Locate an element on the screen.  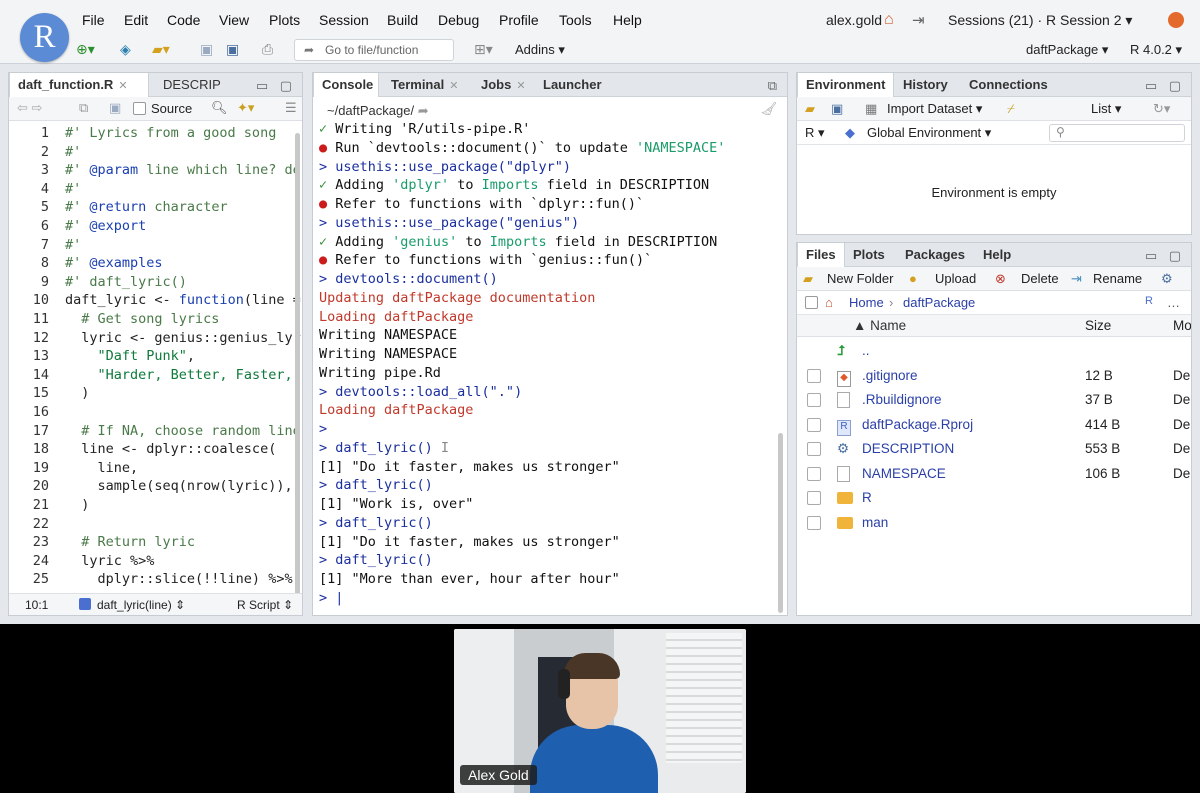
delete-button: Delete is located at coordinates (1040, 278).